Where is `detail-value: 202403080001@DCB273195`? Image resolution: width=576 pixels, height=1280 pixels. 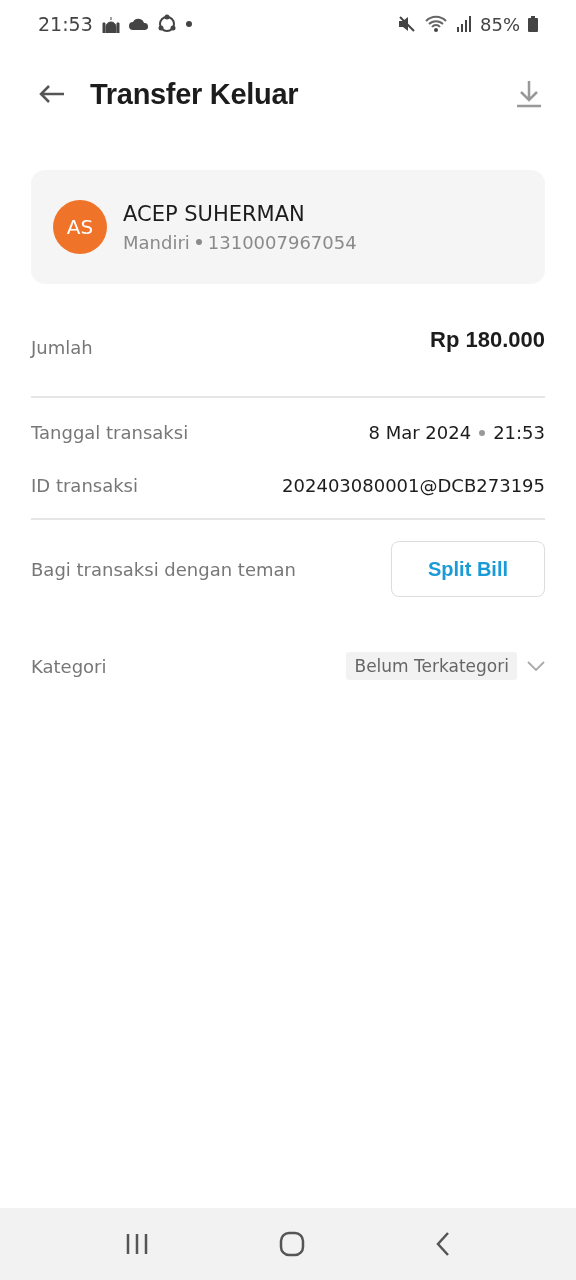
detail-value: 202403080001@DCB273195 is located at coordinates (413, 485).